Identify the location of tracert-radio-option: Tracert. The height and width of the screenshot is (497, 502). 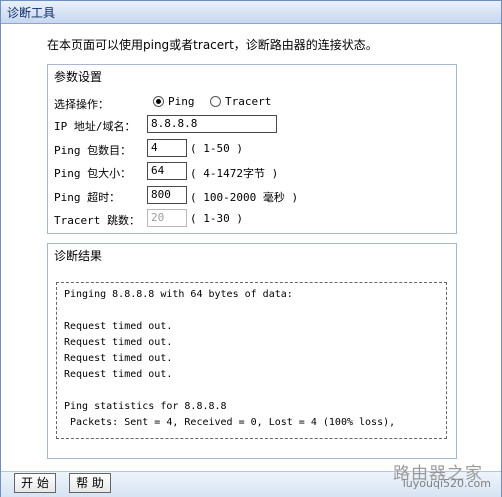
(240, 101).